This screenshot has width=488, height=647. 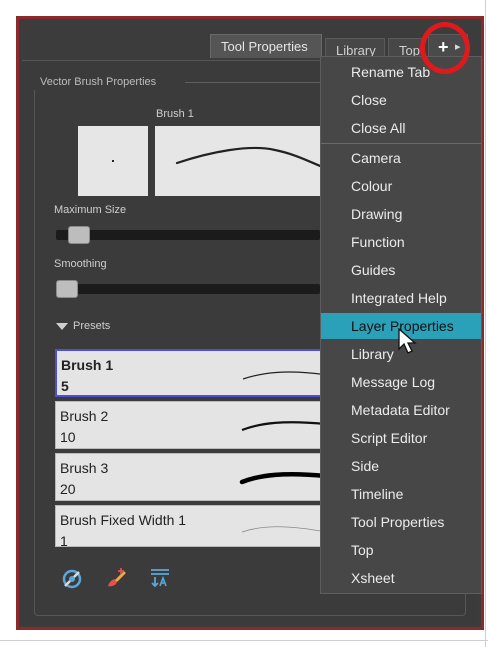 I want to click on brush-name-label: Brush 1, so click(x=175, y=114).